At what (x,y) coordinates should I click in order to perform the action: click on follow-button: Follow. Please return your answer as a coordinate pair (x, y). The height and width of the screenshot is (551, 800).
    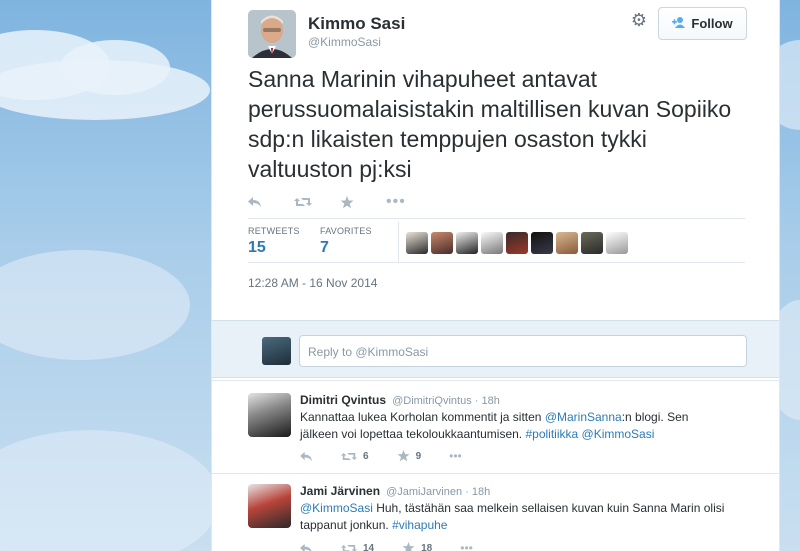
    Looking at the image, I should click on (702, 23).